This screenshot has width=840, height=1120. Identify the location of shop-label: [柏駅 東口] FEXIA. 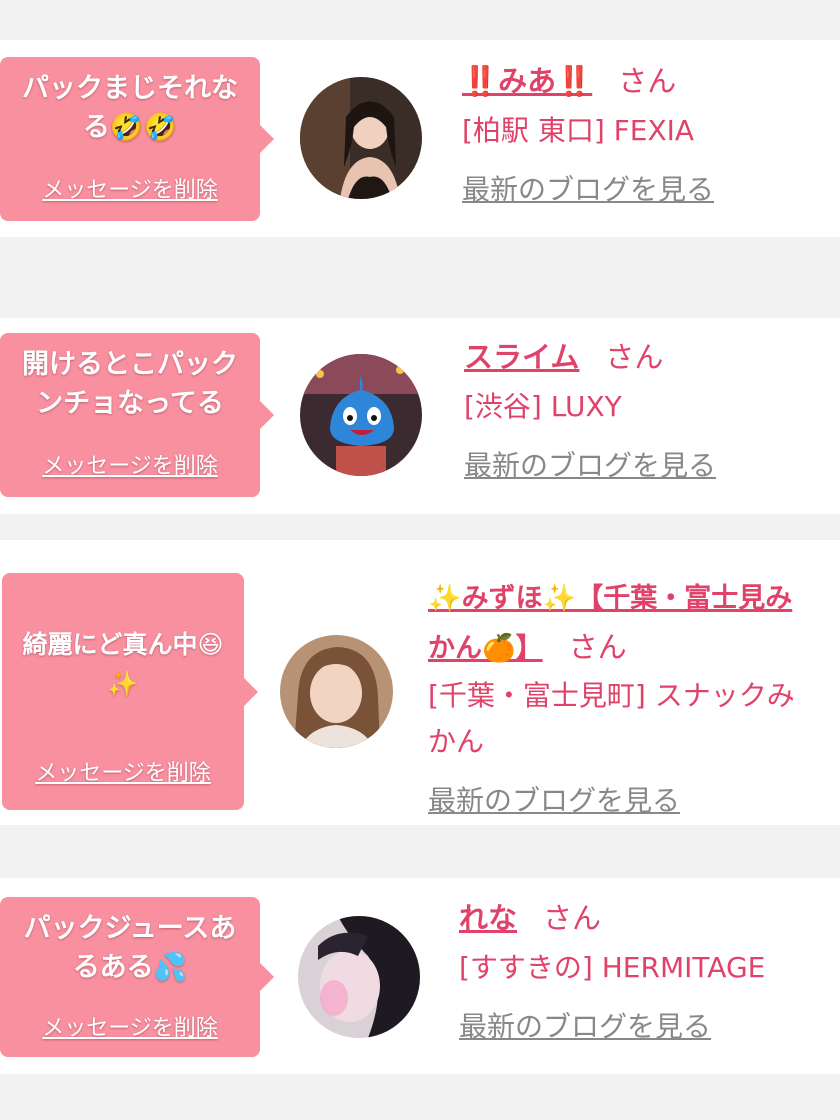
(578, 130).